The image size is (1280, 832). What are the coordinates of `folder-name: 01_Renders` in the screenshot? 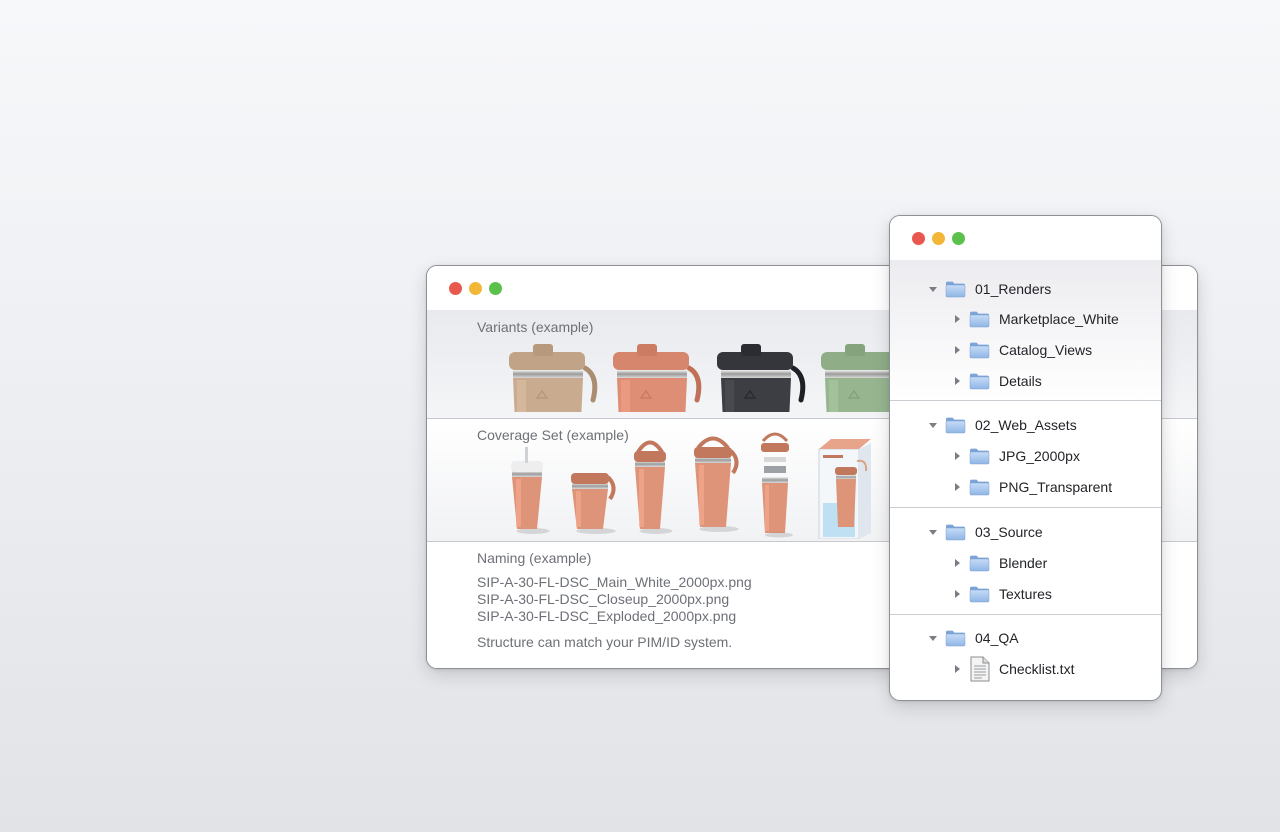 It's located at (1013, 289).